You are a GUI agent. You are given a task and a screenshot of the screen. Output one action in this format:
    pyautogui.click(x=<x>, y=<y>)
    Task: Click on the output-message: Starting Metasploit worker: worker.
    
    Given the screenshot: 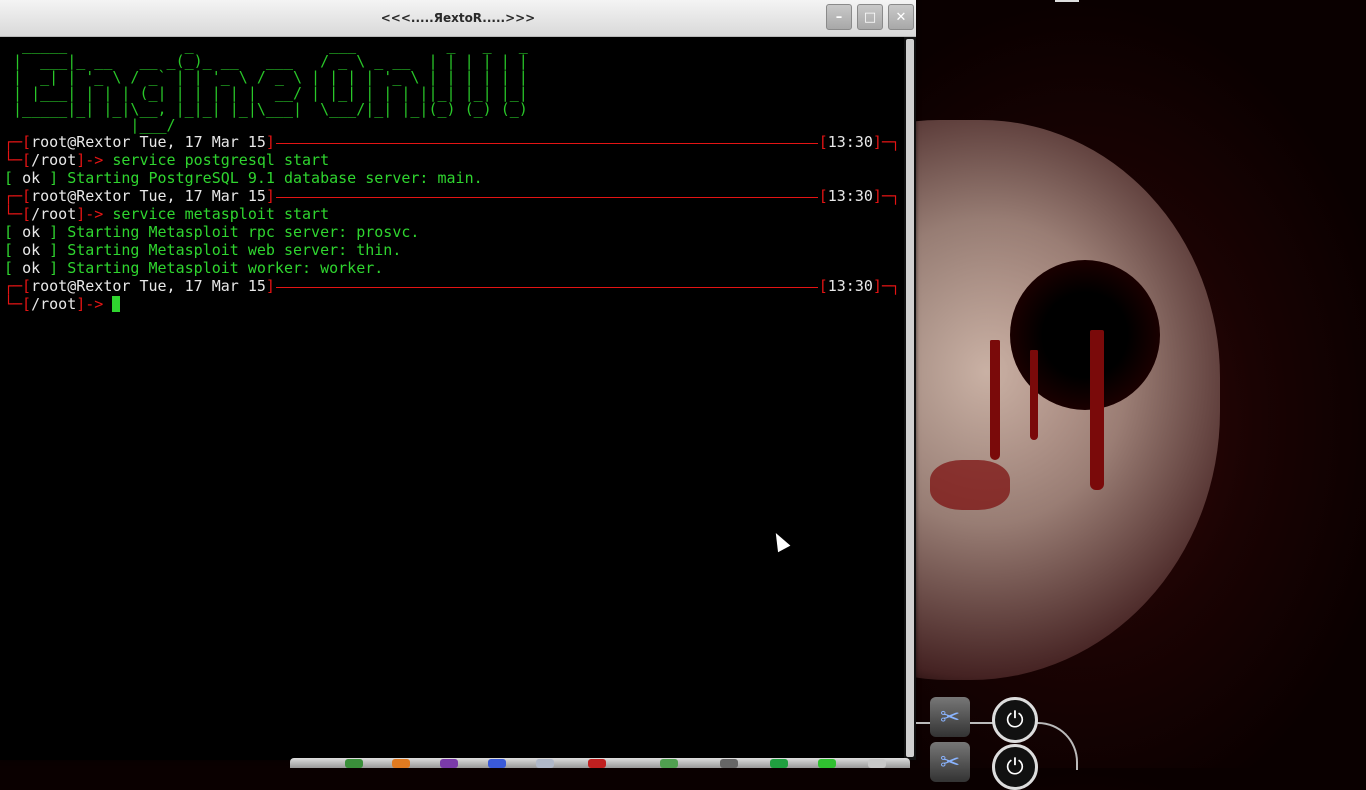 What is the action you would take?
    pyautogui.click(x=225, y=268)
    